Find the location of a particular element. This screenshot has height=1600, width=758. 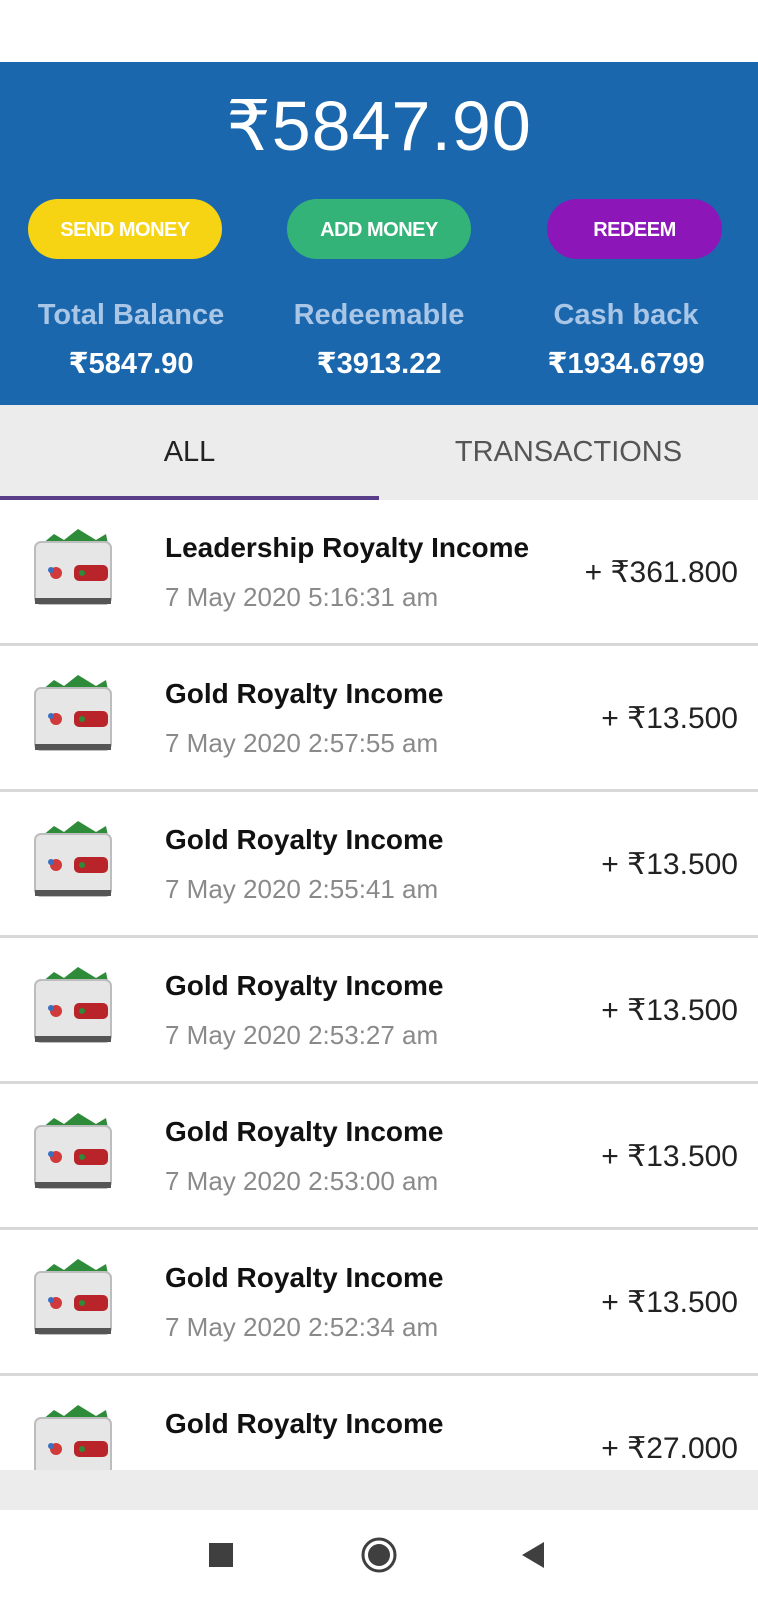

tab-transactions: TRANSACTIONS is located at coordinates (568, 452).